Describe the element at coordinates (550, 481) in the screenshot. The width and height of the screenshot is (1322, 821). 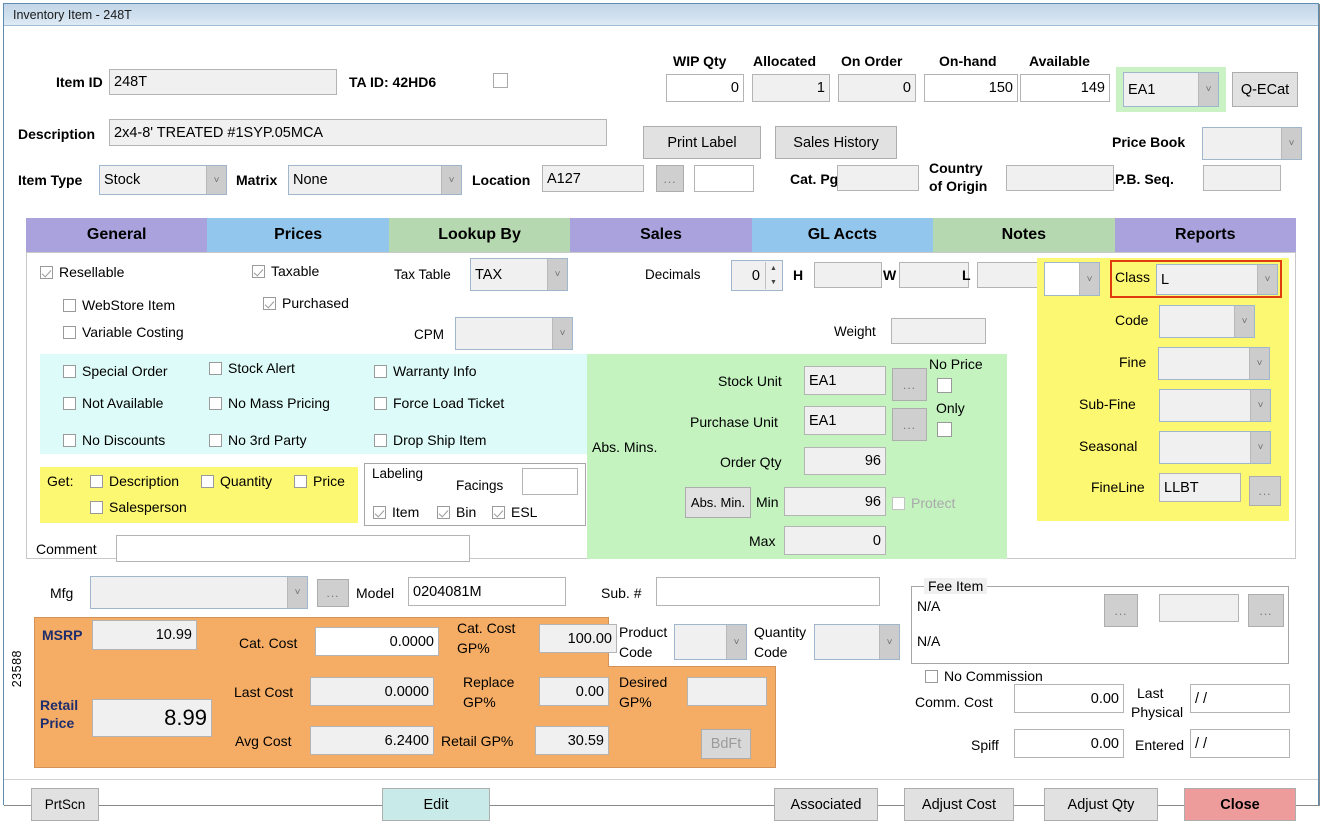
I see `facings-input` at that location.